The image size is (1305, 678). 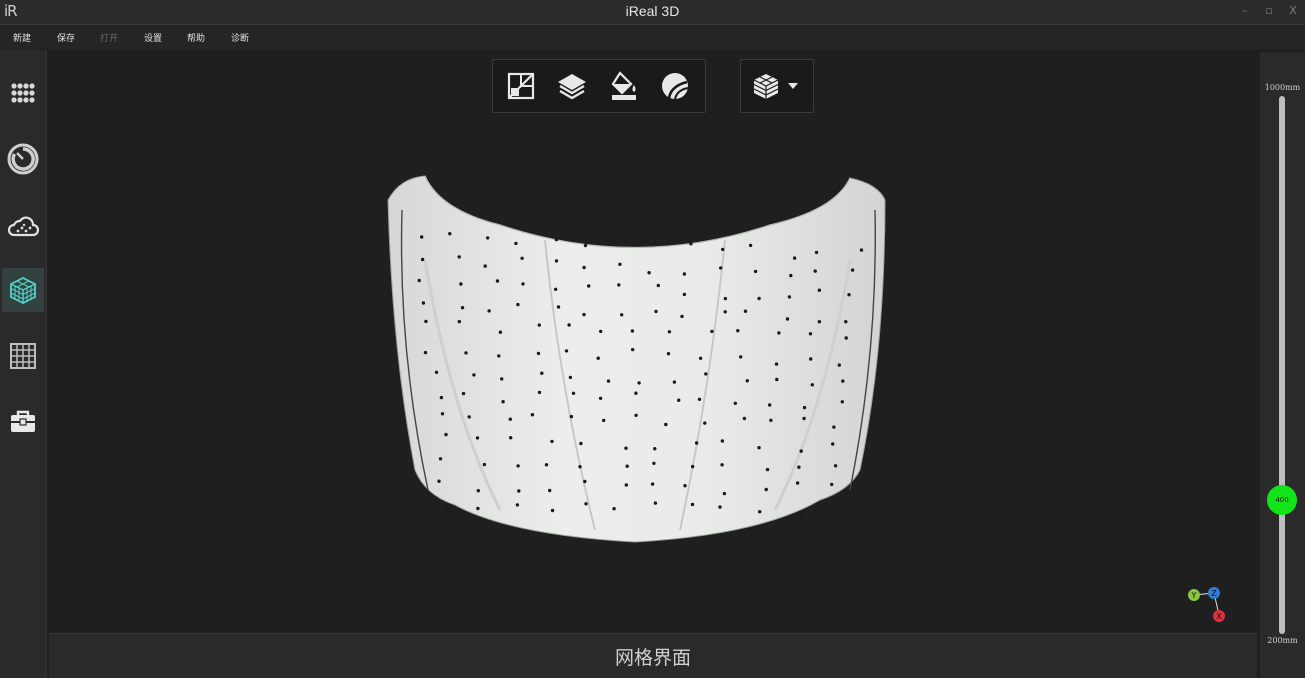 I want to click on texture-sphere-icon, so click(x=675, y=86).